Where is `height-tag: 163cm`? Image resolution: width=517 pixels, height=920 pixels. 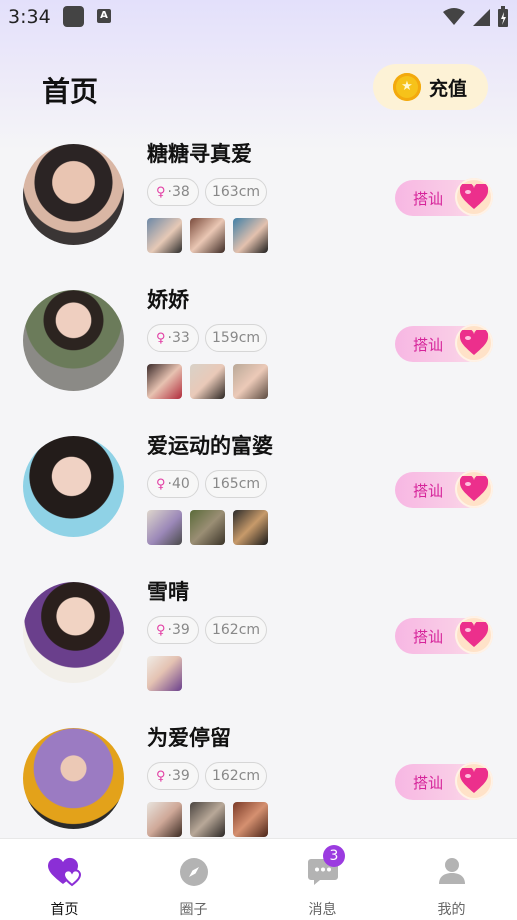
height-tag: 163cm is located at coordinates (236, 192).